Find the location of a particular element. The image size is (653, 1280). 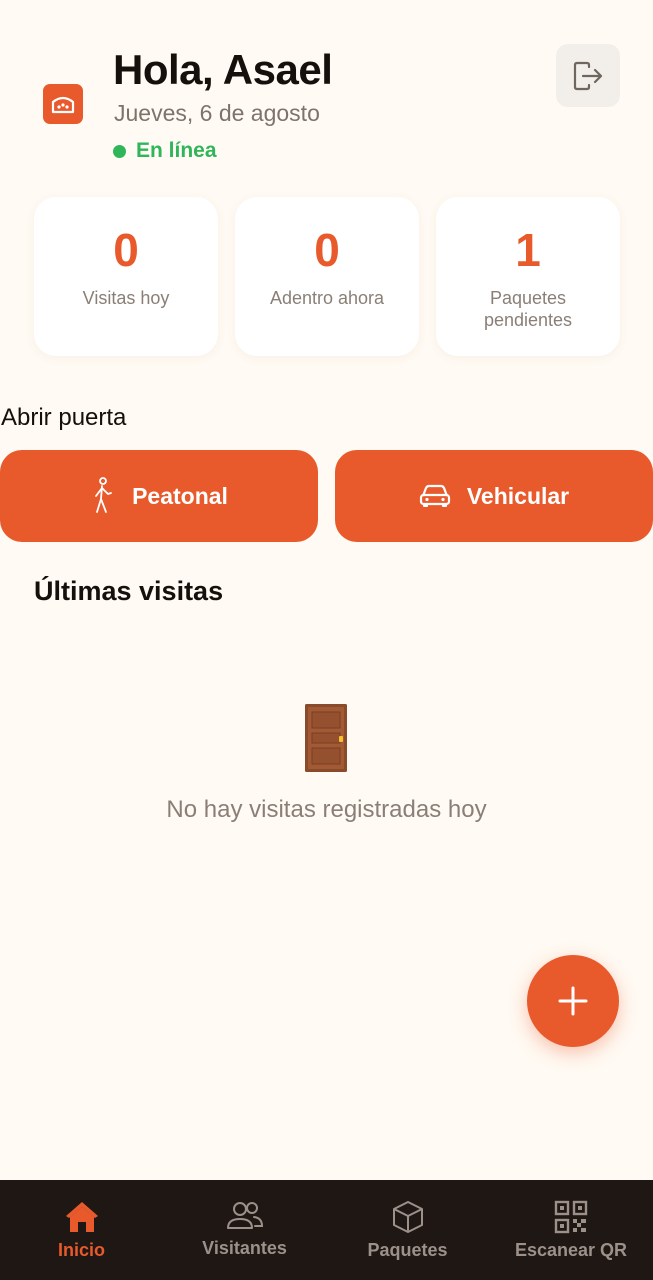

stat-label: Paquetes pendientes is located at coordinates (528, 309).